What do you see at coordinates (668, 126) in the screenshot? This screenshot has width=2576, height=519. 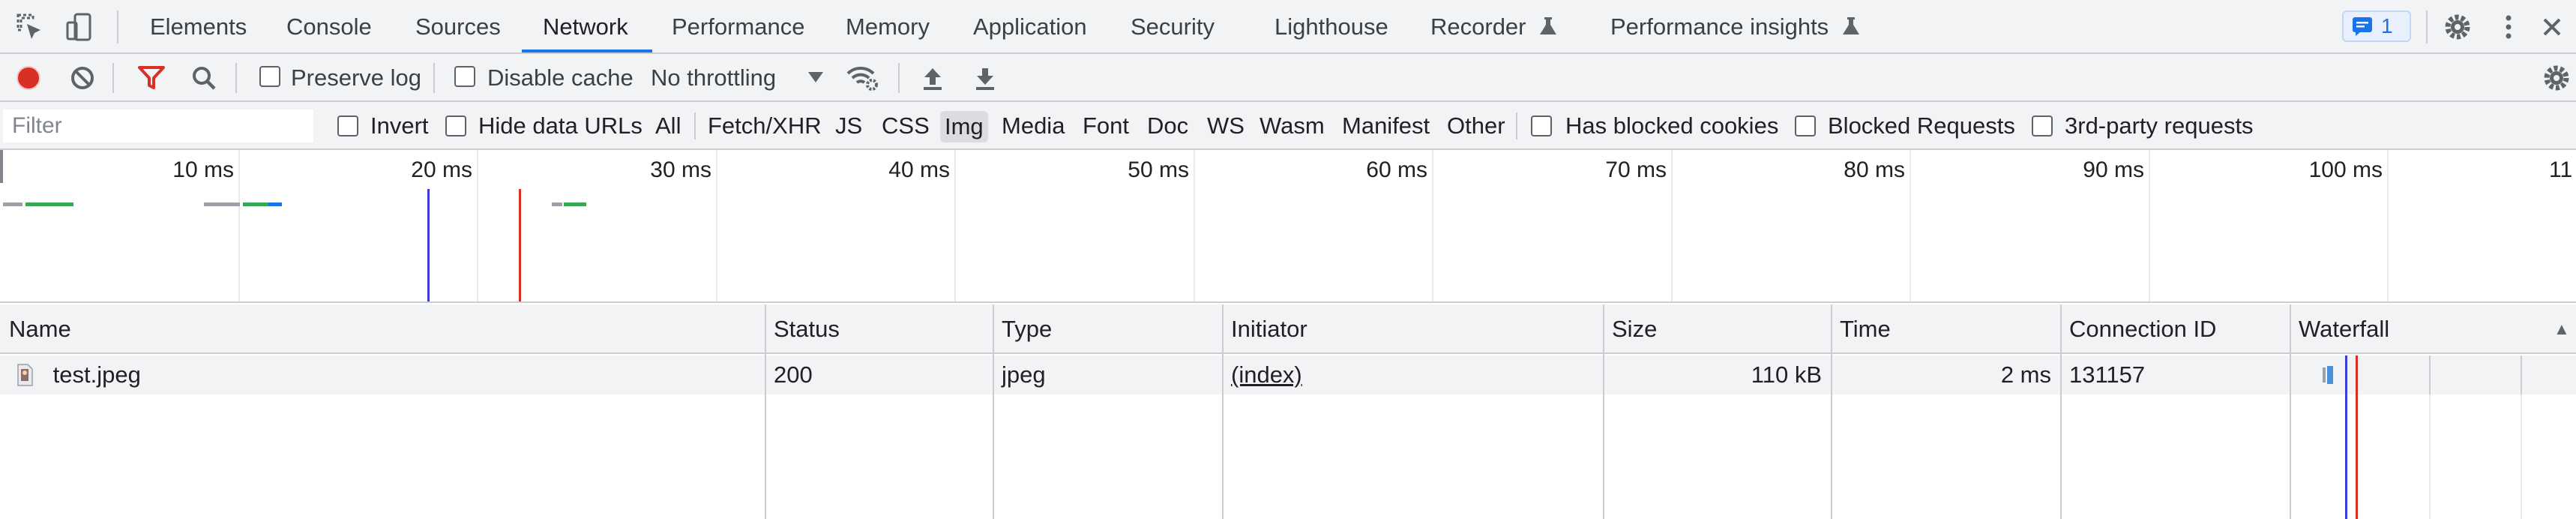 I see `filter-type-all: All` at bounding box center [668, 126].